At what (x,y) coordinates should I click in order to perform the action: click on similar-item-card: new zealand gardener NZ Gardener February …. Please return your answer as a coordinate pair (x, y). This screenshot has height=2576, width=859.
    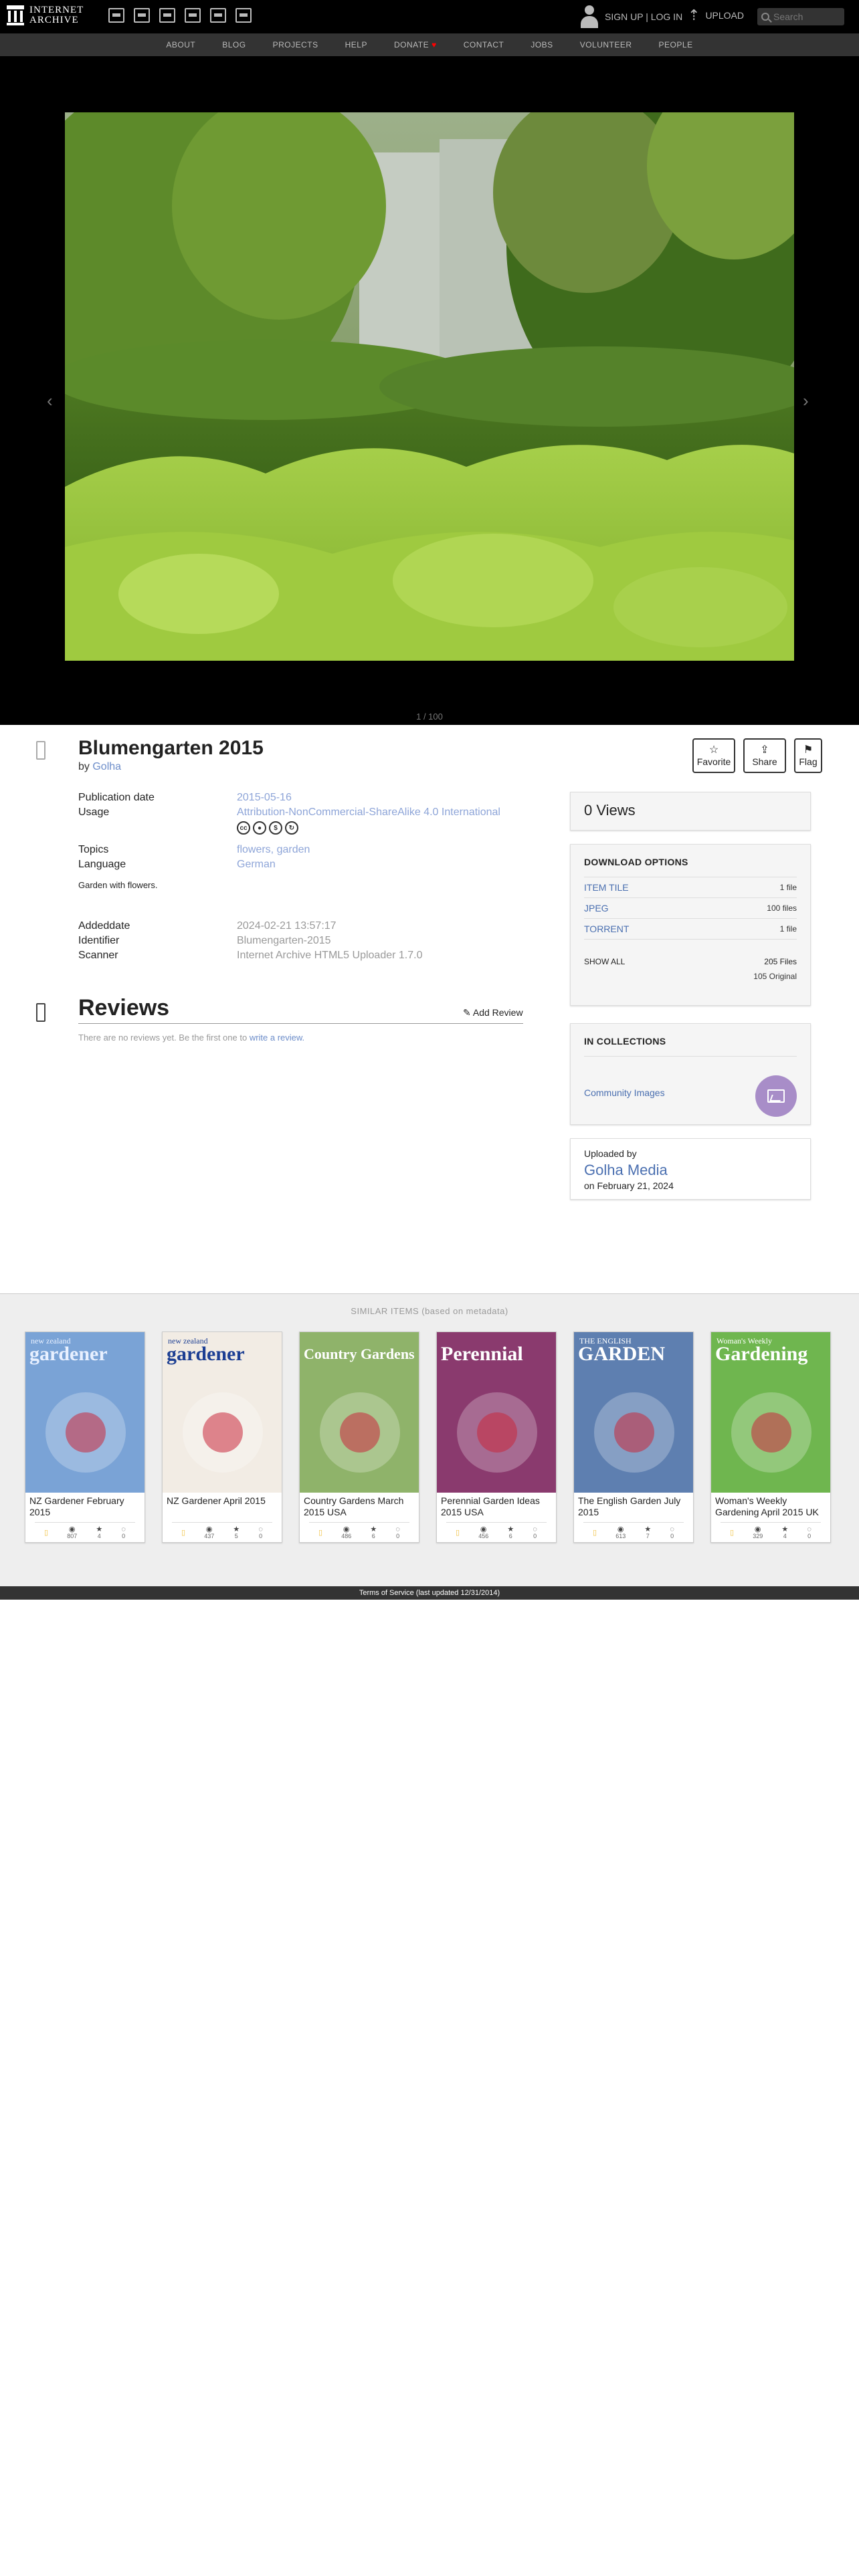
    Looking at the image, I should click on (85, 1437).